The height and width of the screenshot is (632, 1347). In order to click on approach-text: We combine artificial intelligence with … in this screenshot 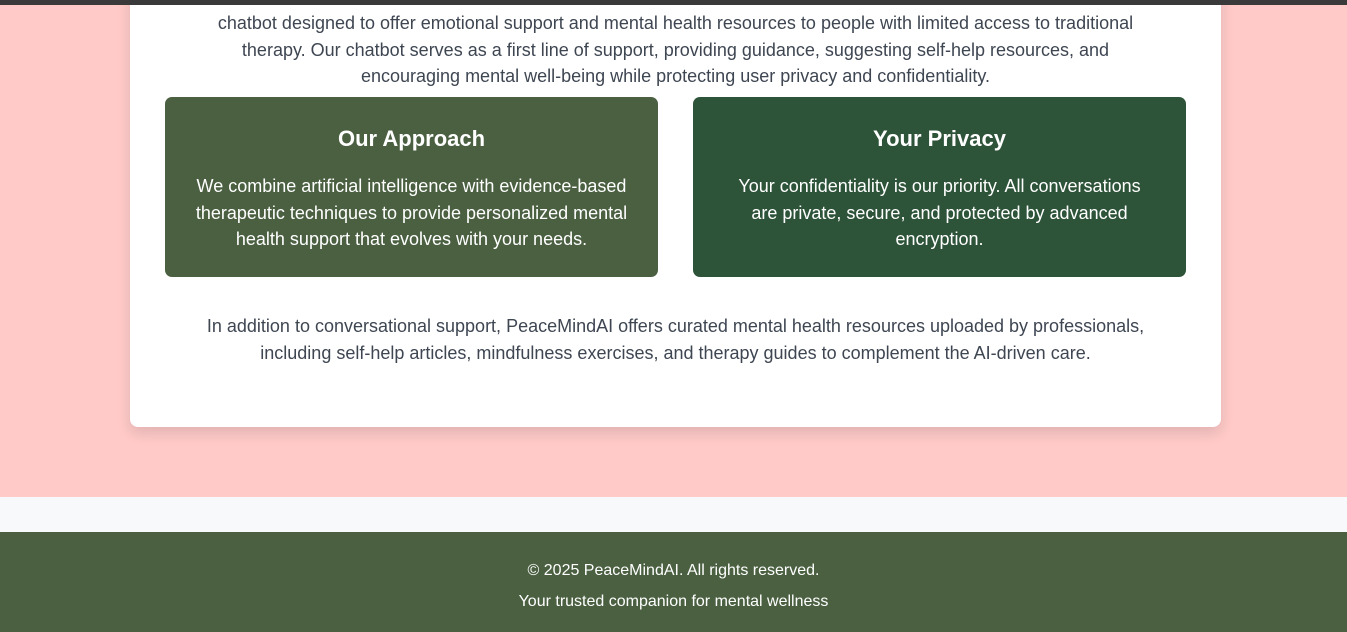, I will do `click(411, 212)`.